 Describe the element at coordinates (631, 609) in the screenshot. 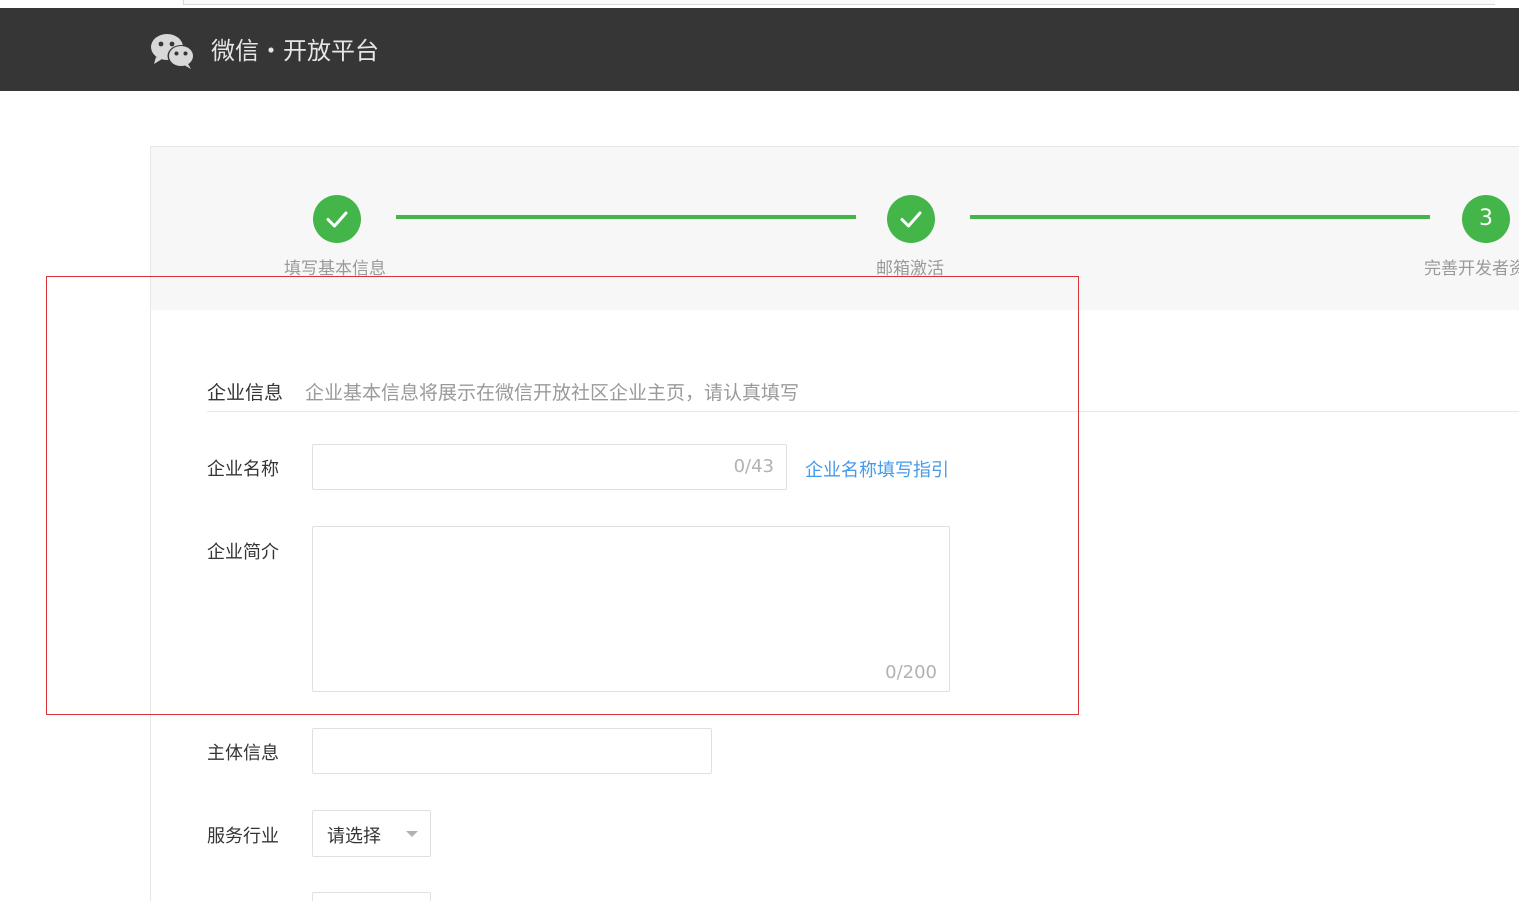

I see `company-intro-textarea: 0/200` at that location.